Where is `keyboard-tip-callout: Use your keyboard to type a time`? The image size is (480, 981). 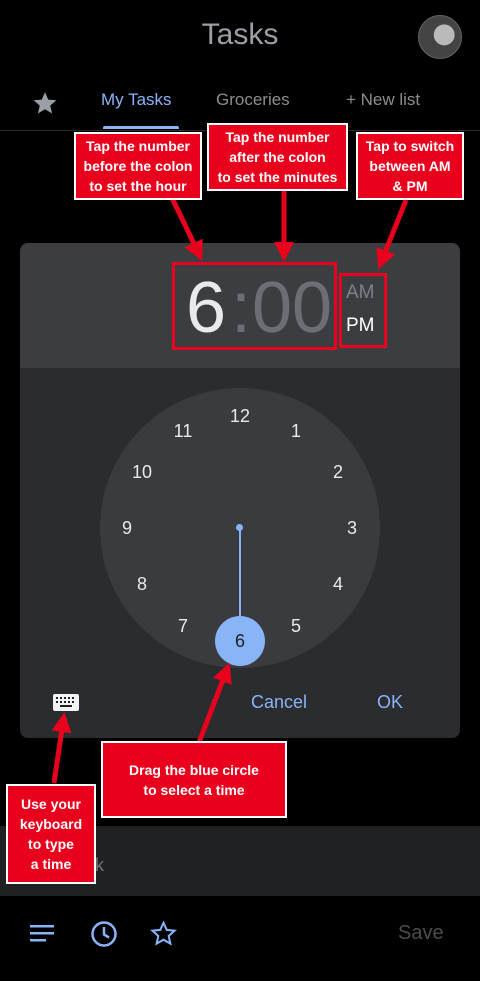
keyboard-tip-callout: Use your keyboard to type a time is located at coordinates (51, 834).